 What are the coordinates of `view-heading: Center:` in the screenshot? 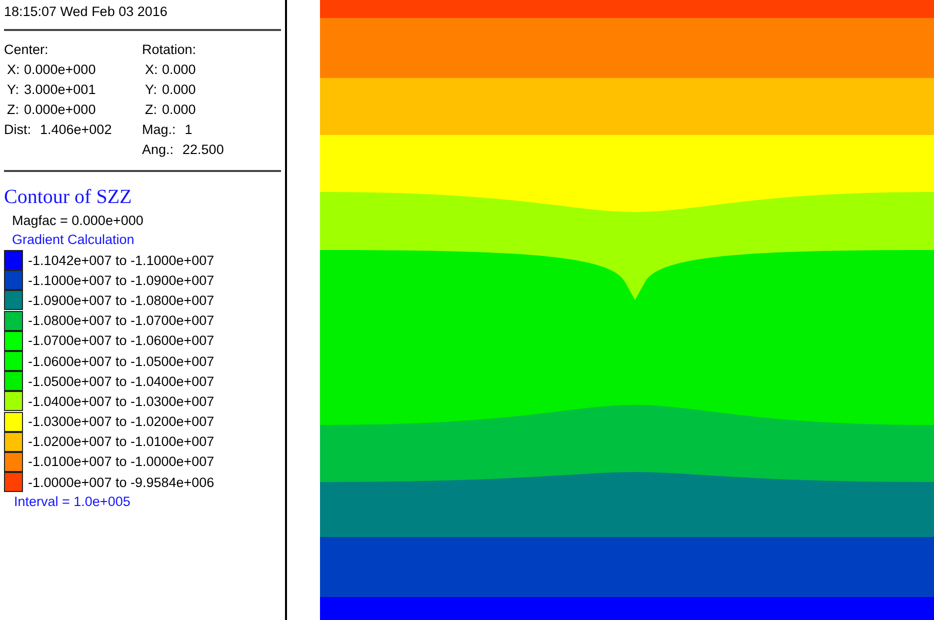 It's located at (27, 50).